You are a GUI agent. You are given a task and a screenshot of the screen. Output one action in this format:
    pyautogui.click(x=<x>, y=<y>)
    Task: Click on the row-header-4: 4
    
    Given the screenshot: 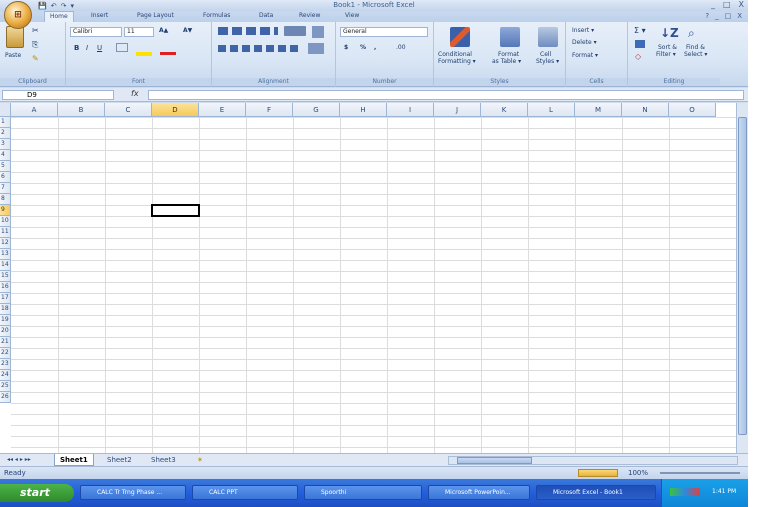 What is the action you would take?
    pyautogui.click(x=5, y=155)
    